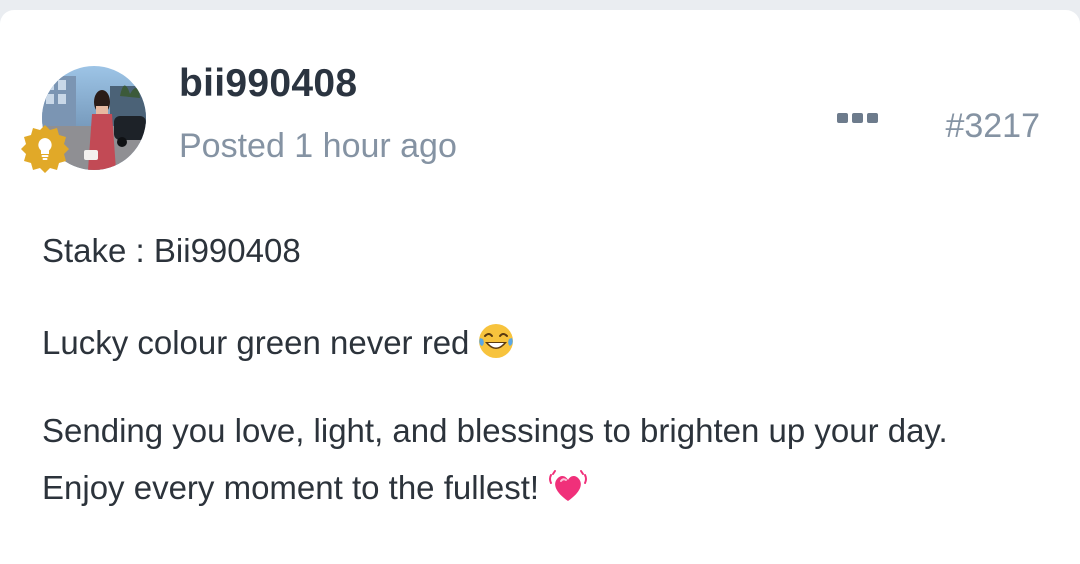 Image resolution: width=1080 pixels, height=564 pixels. I want to click on username: bii990408, so click(268, 84).